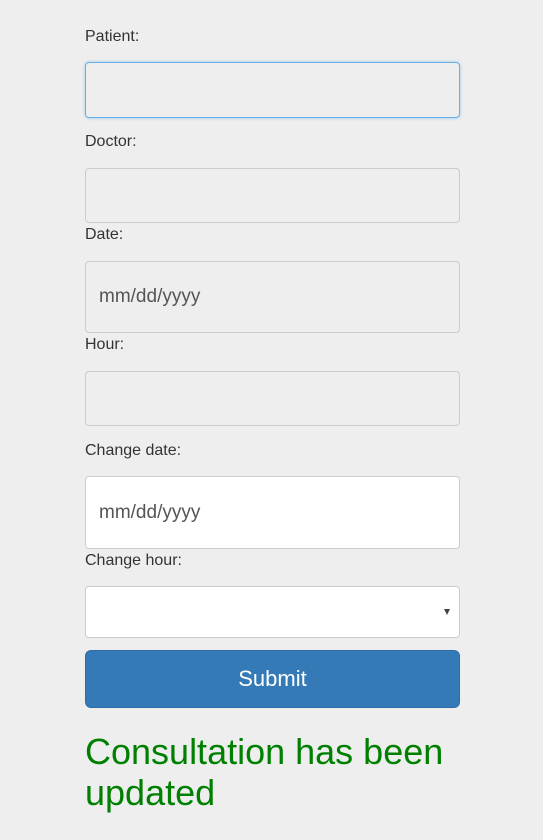 The width and height of the screenshot is (543, 840). What do you see at coordinates (133, 450) in the screenshot?
I see `change-date-label: Change date:` at bounding box center [133, 450].